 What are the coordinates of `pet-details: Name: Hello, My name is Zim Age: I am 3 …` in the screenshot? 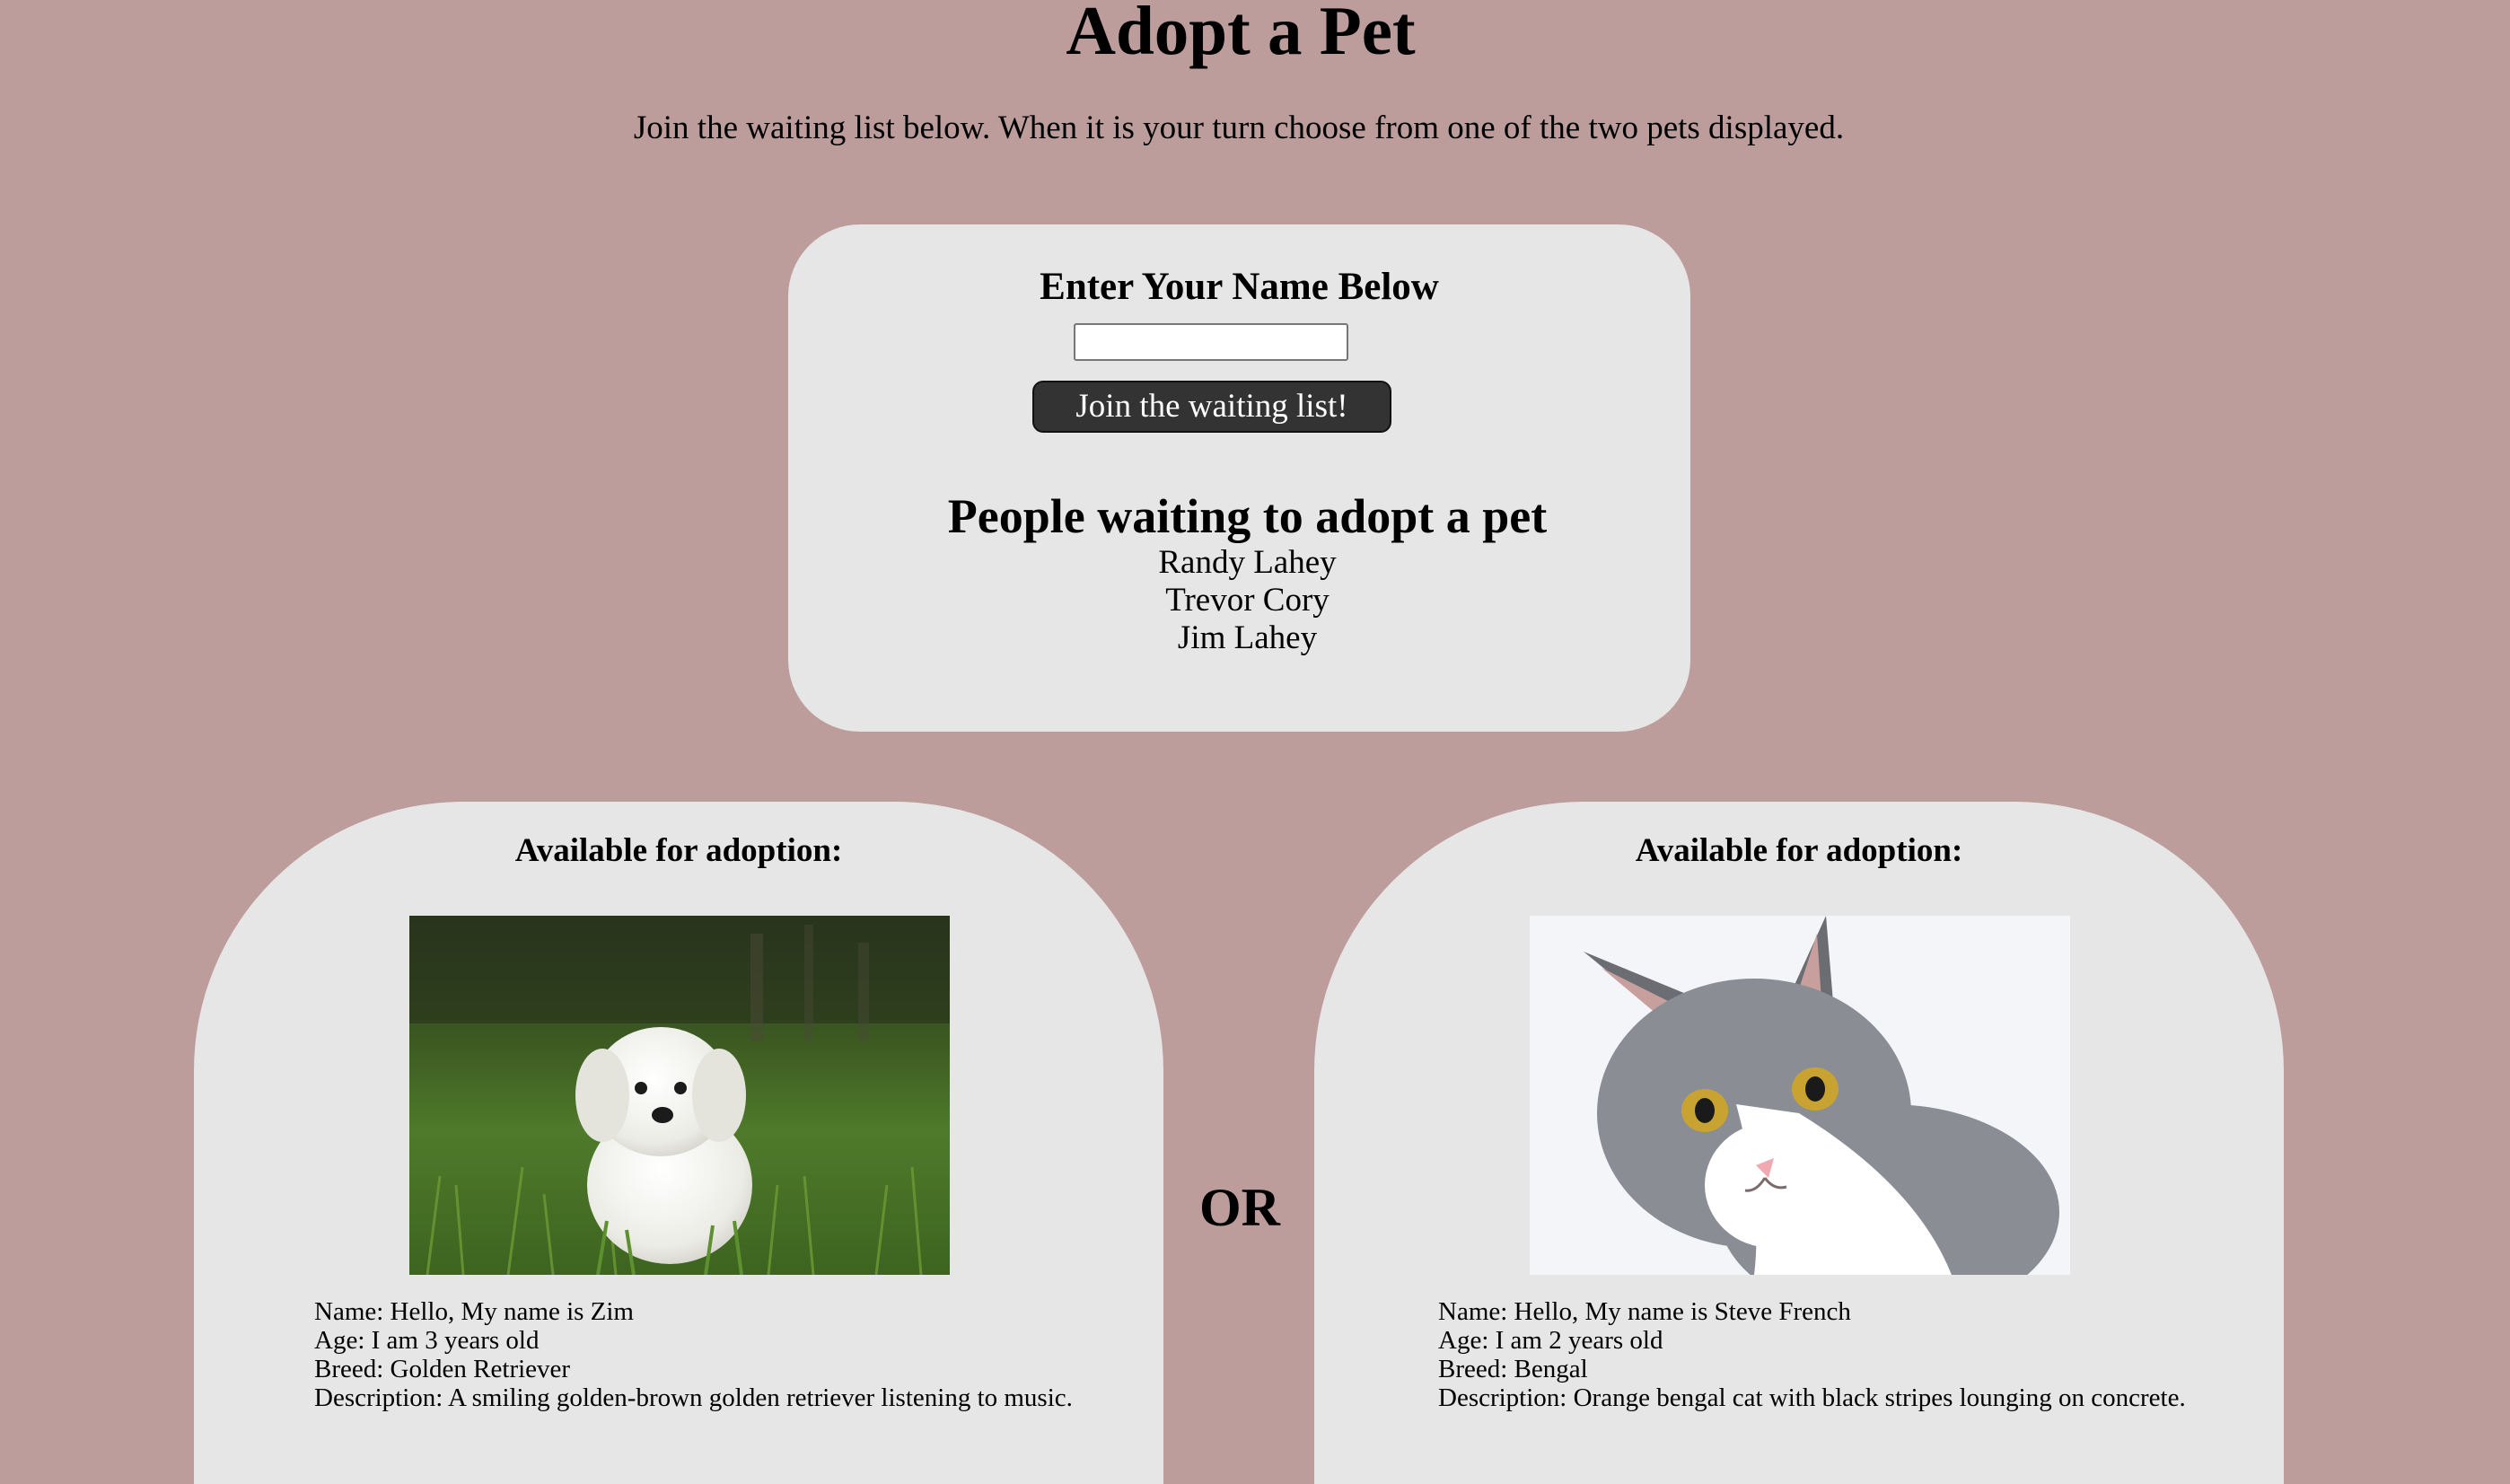 It's located at (718, 1354).